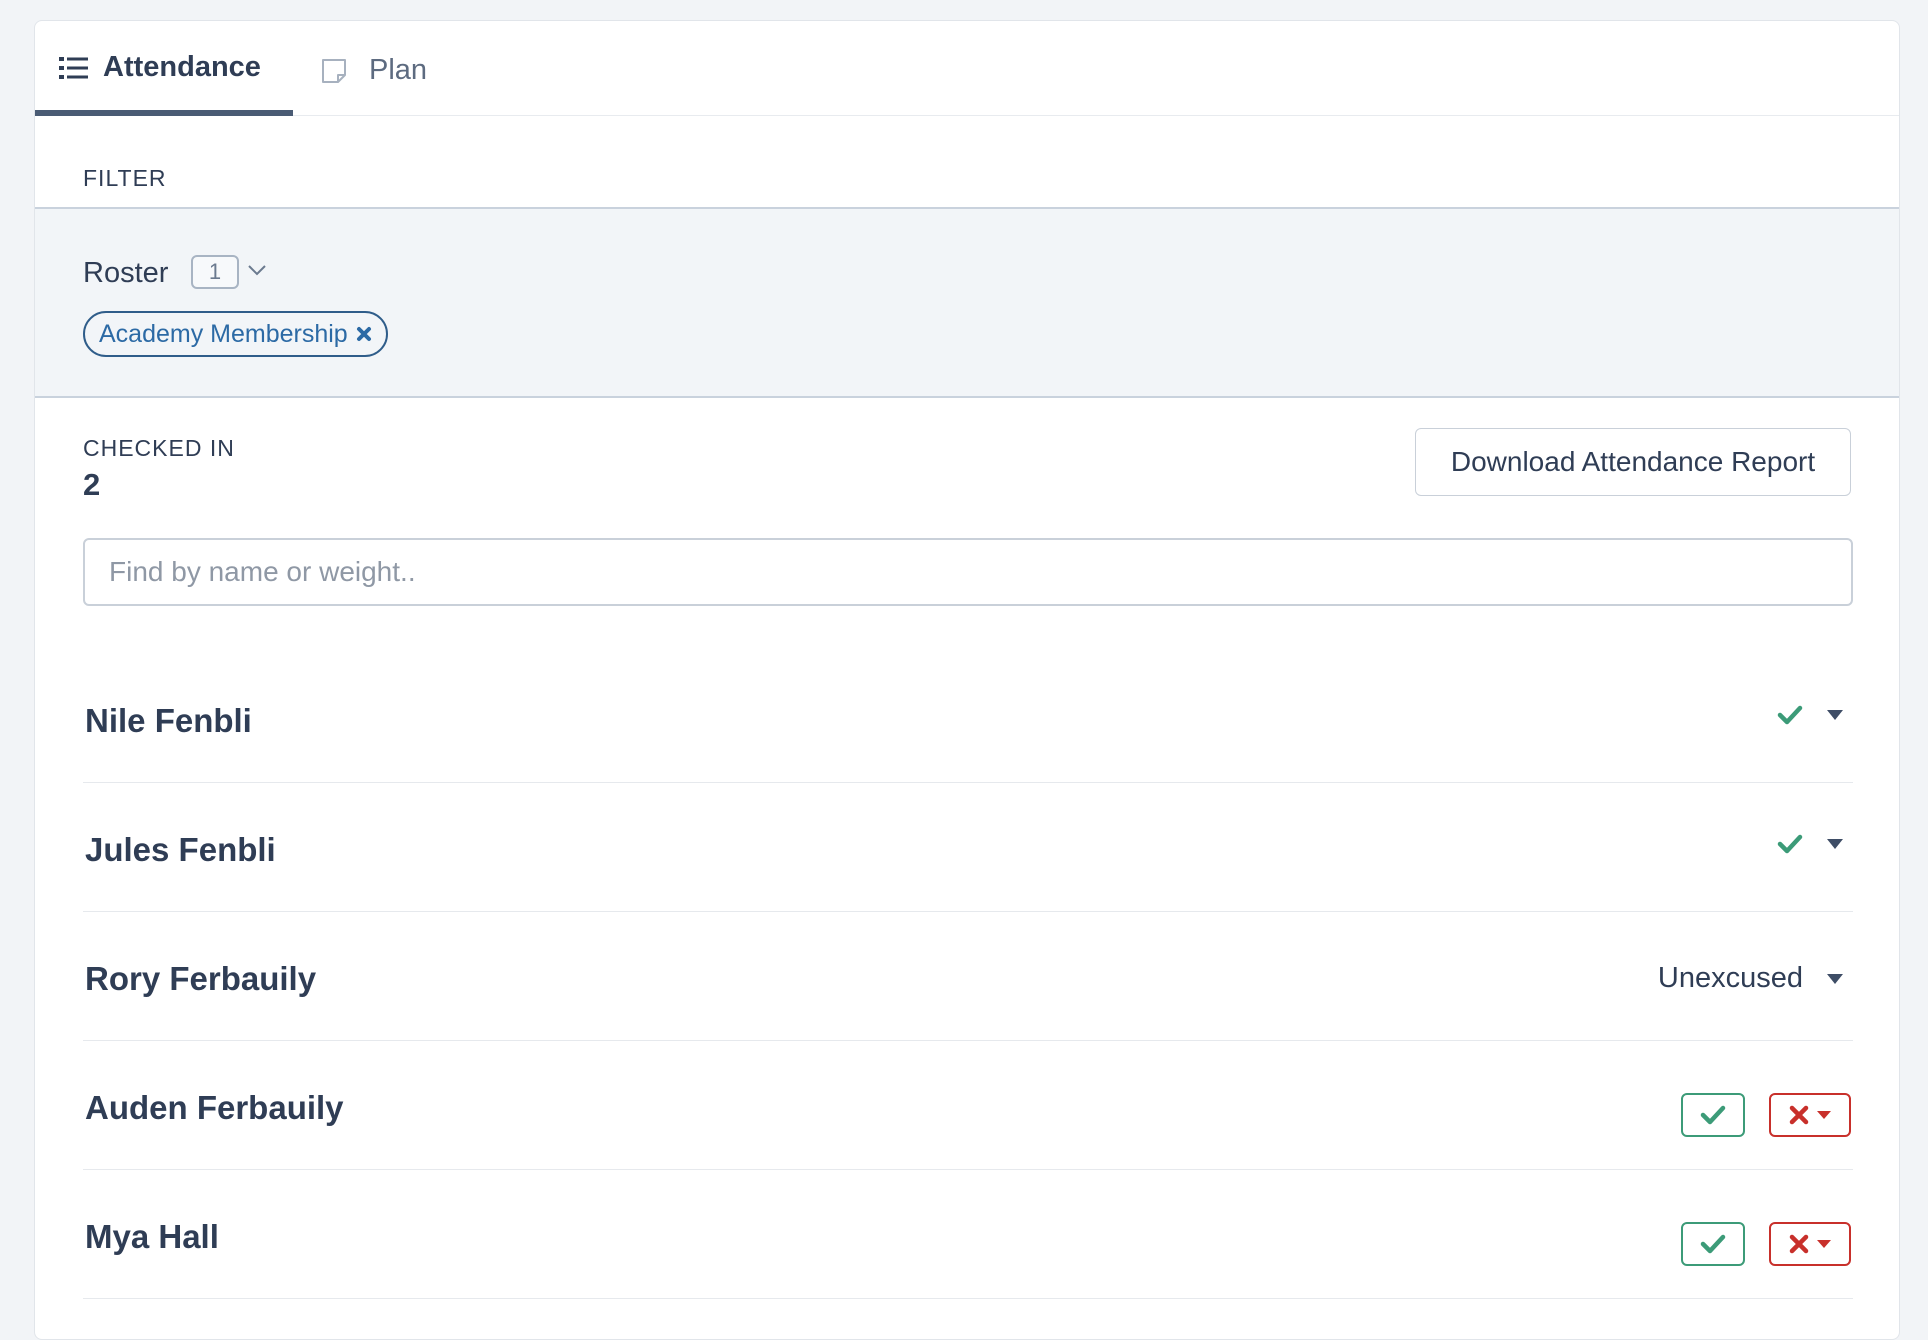 The height and width of the screenshot is (1340, 1928). What do you see at coordinates (968, 572) in the screenshot?
I see `search-input` at bounding box center [968, 572].